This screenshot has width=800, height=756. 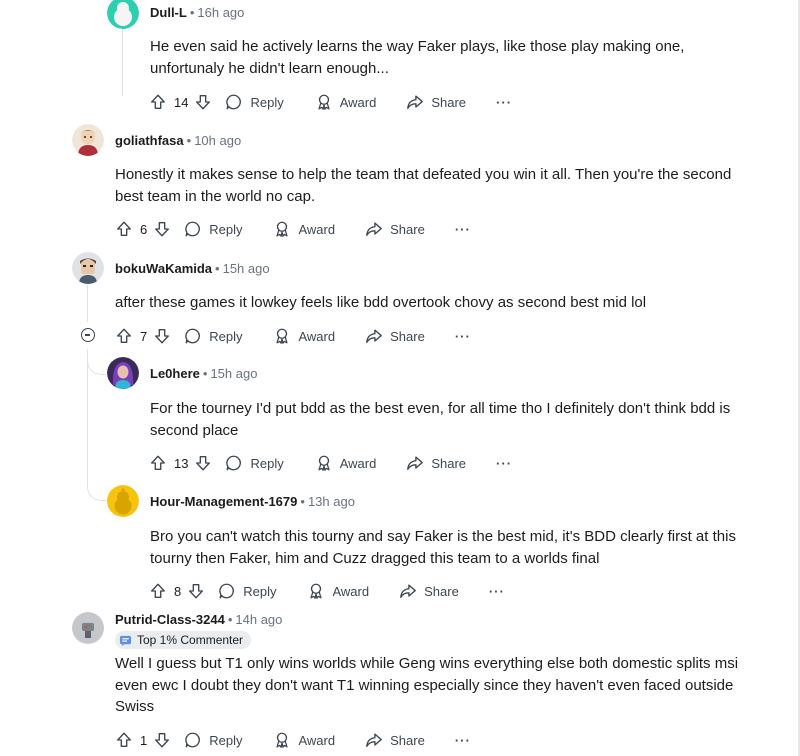 I want to click on comment-author: Putrid-Class-3244, so click(x=170, y=619).